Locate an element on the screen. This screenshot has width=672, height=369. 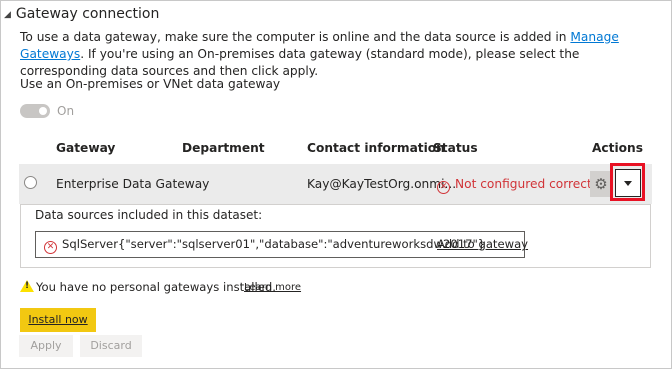
settings-button: ⚙ is located at coordinates (601, 184).